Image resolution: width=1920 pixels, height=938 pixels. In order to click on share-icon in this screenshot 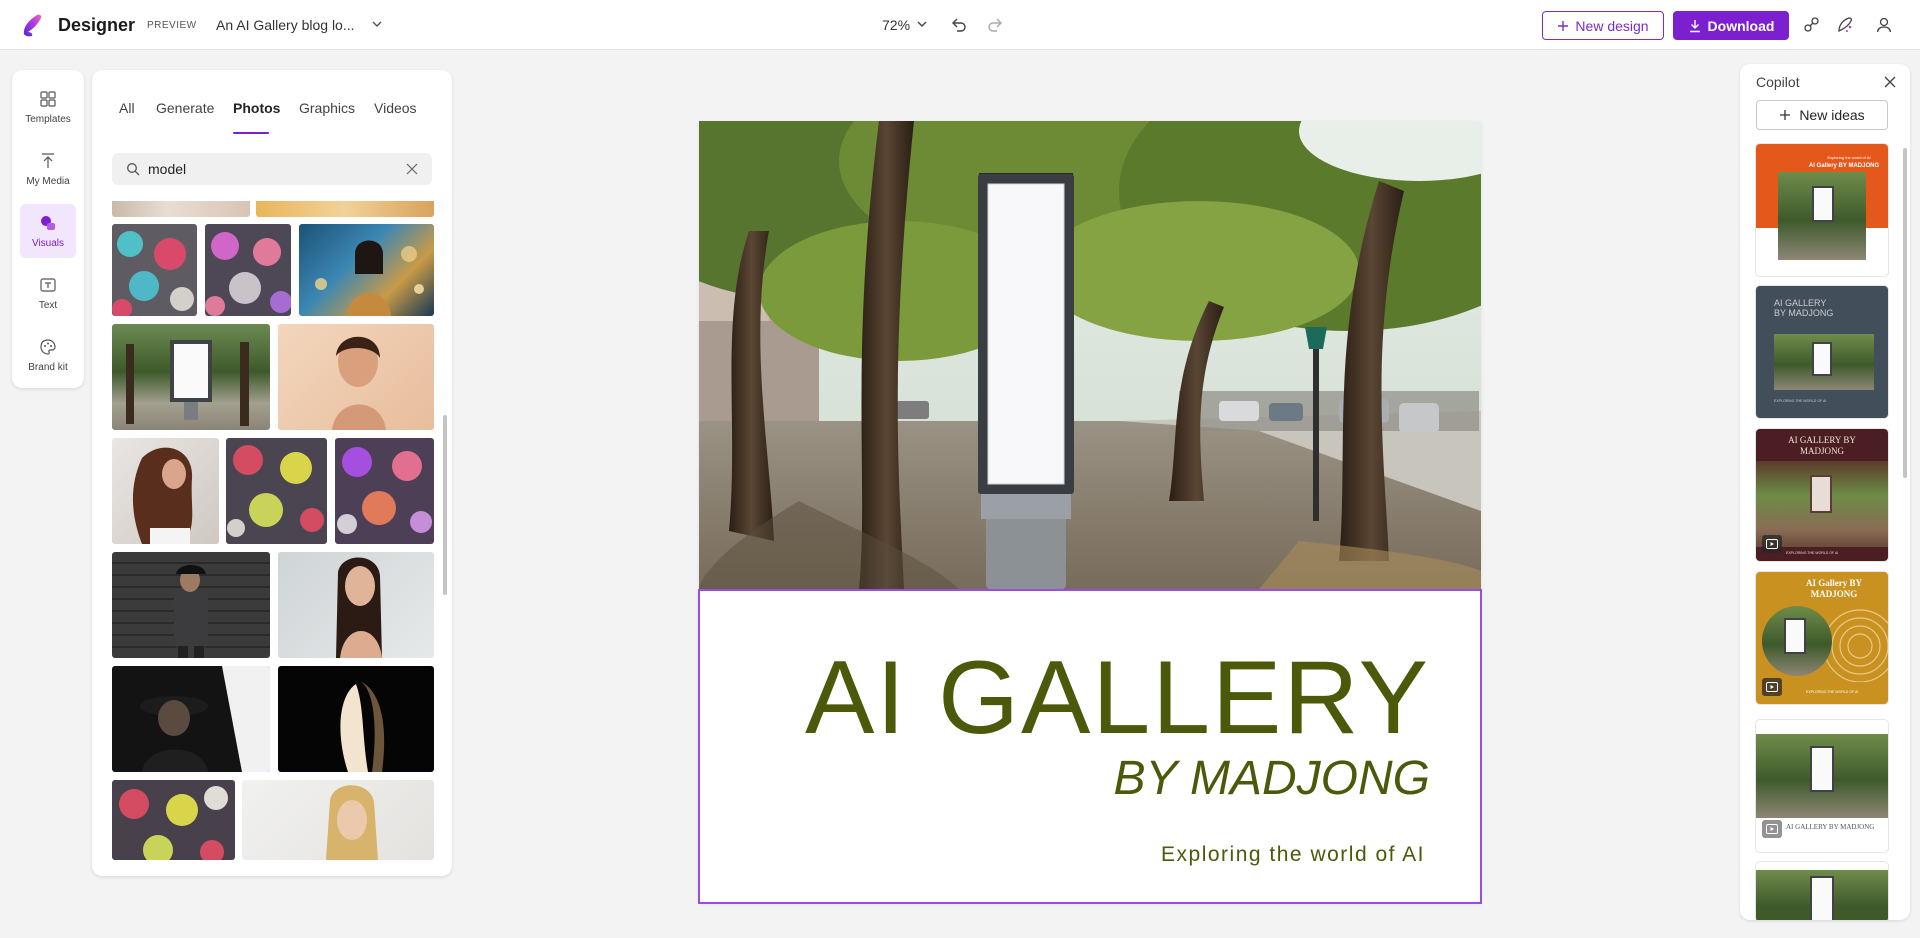, I will do `click(1811, 25)`.